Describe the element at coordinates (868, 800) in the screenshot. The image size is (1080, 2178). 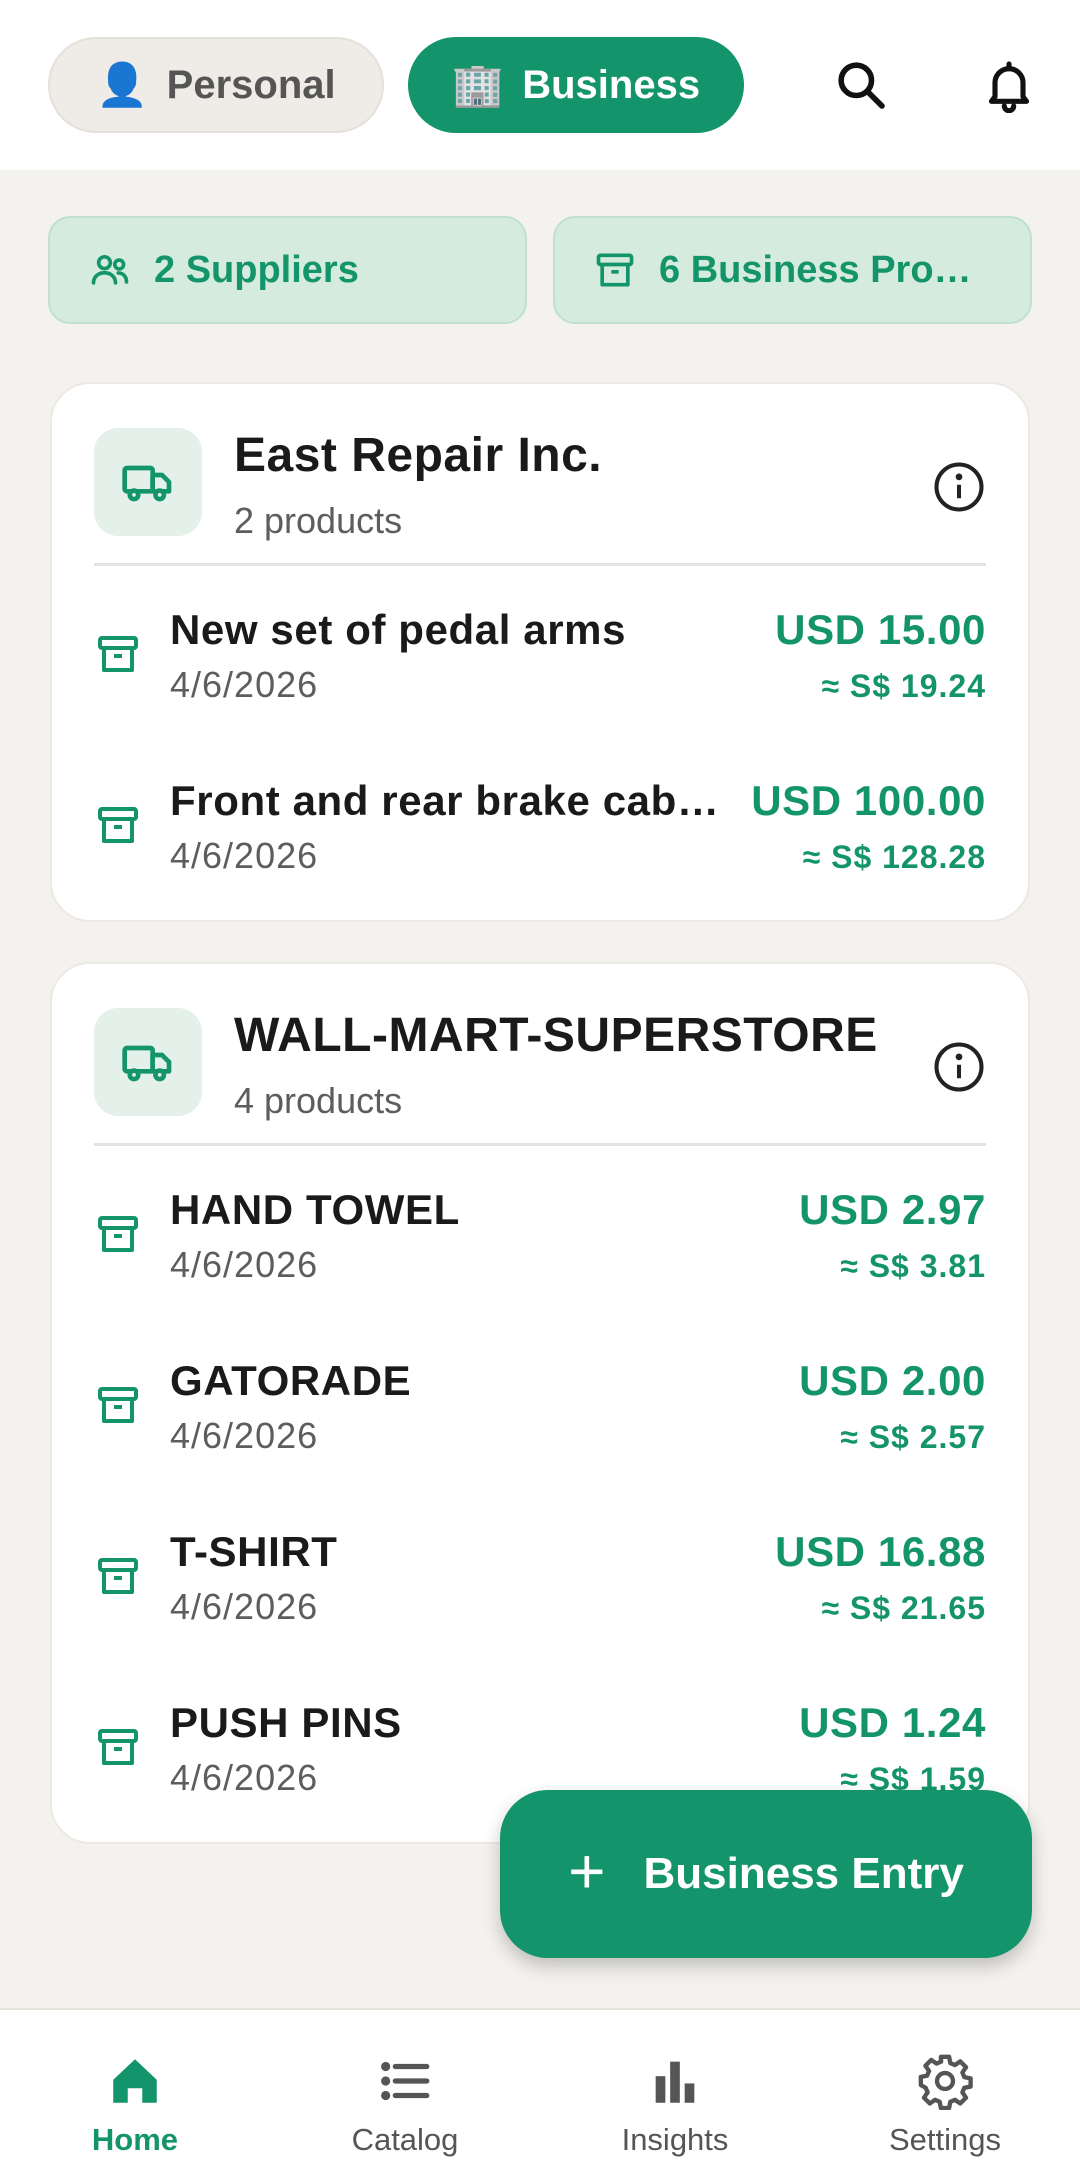
I see `product-price: USD 100.00` at that location.